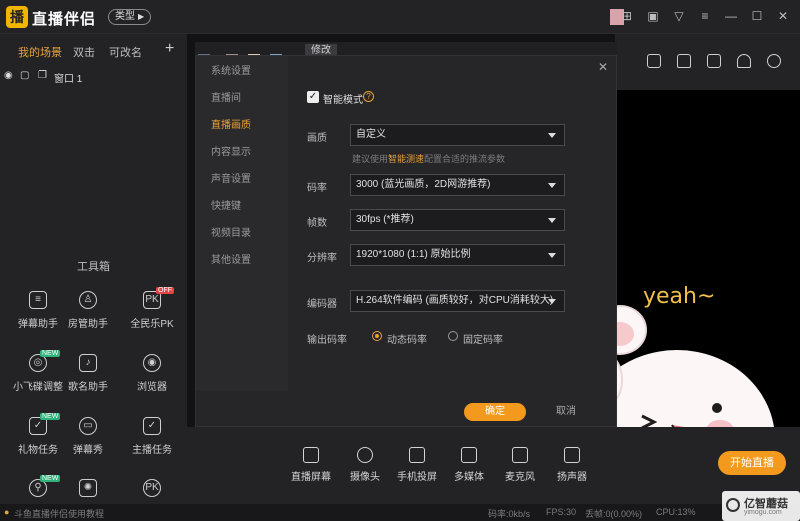 The width and height of the screenshot is (800, 521). Describe the element at coordinates (152, 439) in the screenshot. I see `toolbox-item: ✓ 主播任务` at that location.